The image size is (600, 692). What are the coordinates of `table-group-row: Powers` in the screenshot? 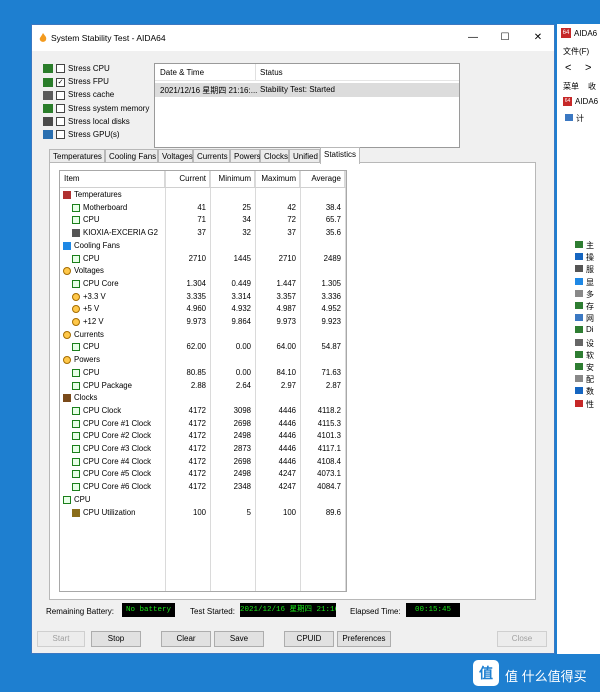 It's located at (203, 360).